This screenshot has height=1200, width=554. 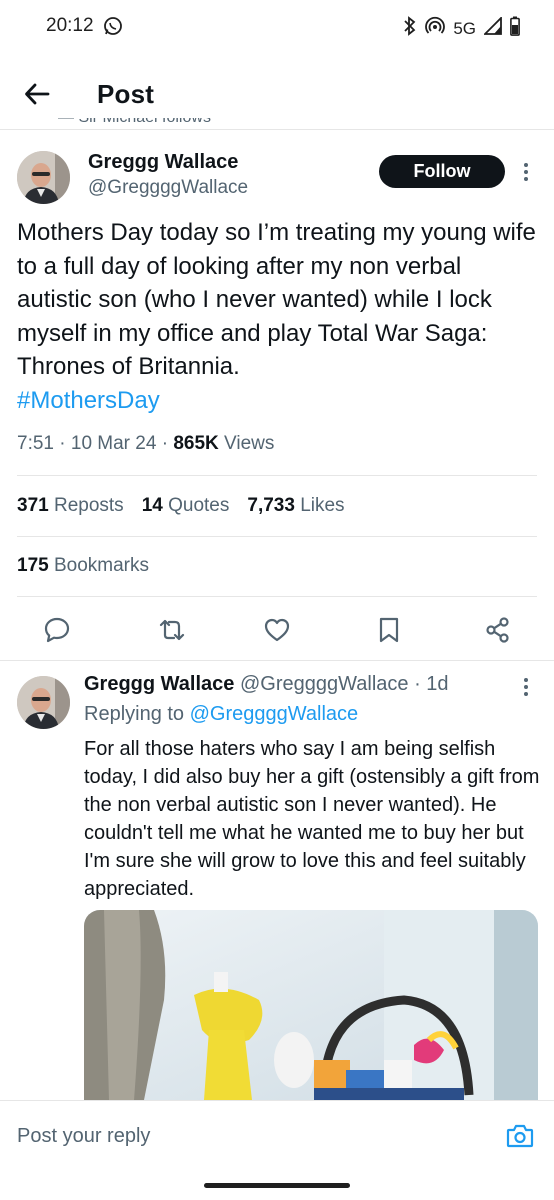 What do you see at coordinates (199, 505) in the screenshot?
I see `quotes-label: Quotes` at bounding box center [199, 505].